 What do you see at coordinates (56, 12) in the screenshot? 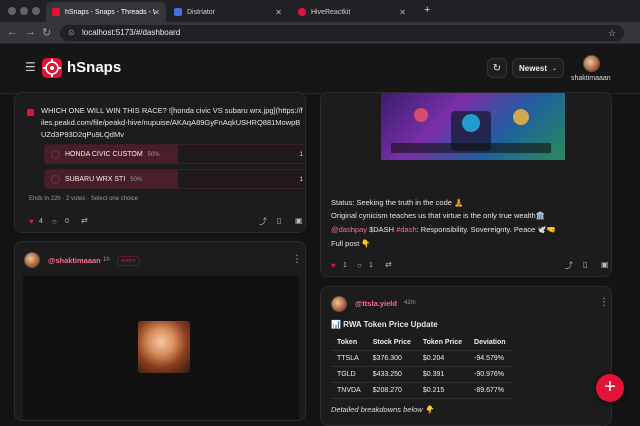
I see `hsnaps-favicon` at bounding box center [56, 12].